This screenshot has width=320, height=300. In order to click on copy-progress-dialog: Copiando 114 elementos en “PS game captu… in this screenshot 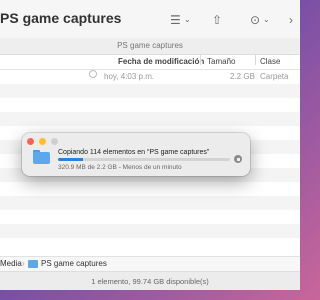, I will do `click(136, 154)`.